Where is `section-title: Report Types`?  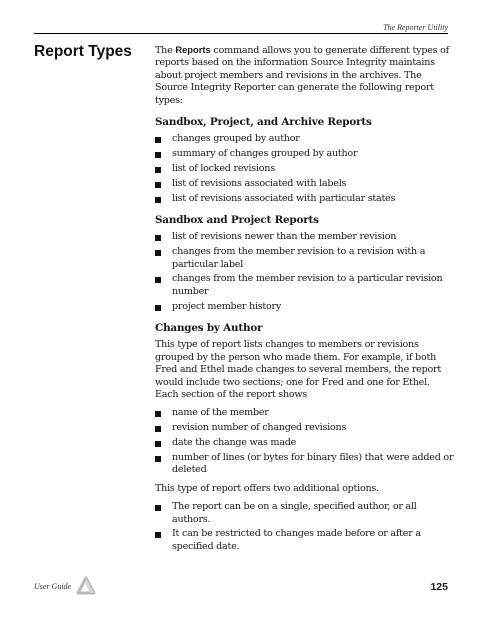
section-title: Report Types is located at coordinates (83, 51).